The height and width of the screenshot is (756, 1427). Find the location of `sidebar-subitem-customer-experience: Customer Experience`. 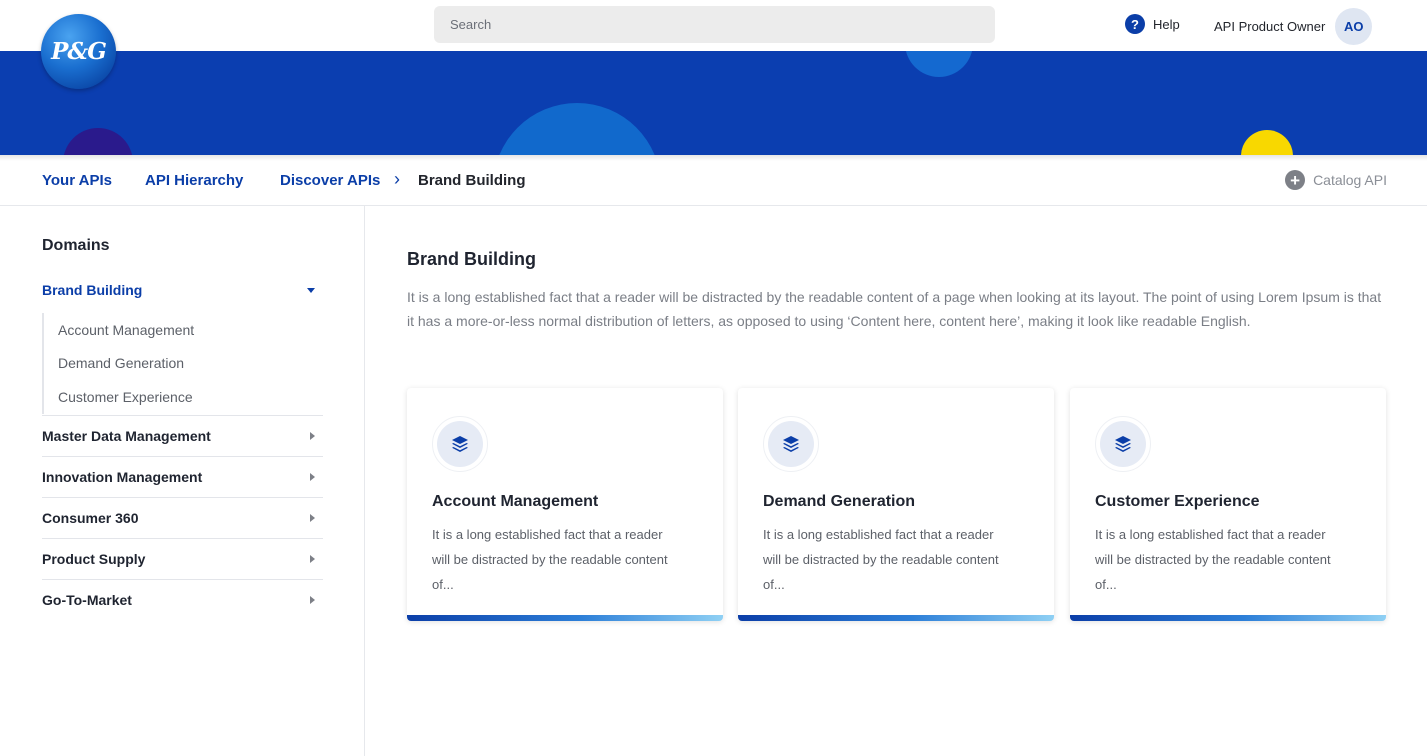

sidebar-subitem-customer-experience: Customer Experience is located at coordinates (183, 397).